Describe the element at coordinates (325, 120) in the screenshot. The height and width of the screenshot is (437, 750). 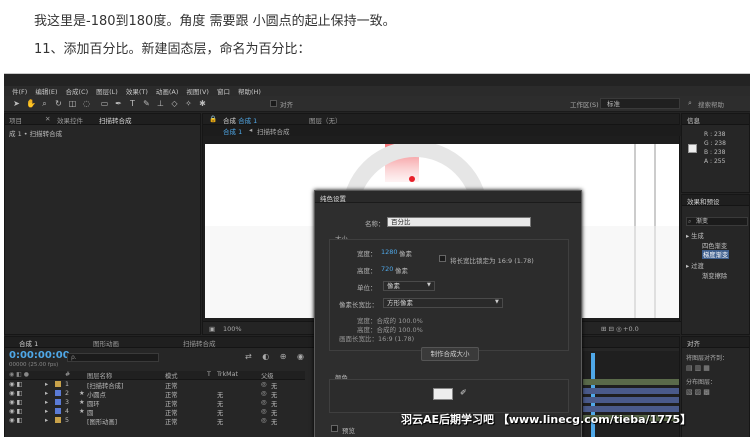
I see `tab-layer: 图层（无）` at that location.